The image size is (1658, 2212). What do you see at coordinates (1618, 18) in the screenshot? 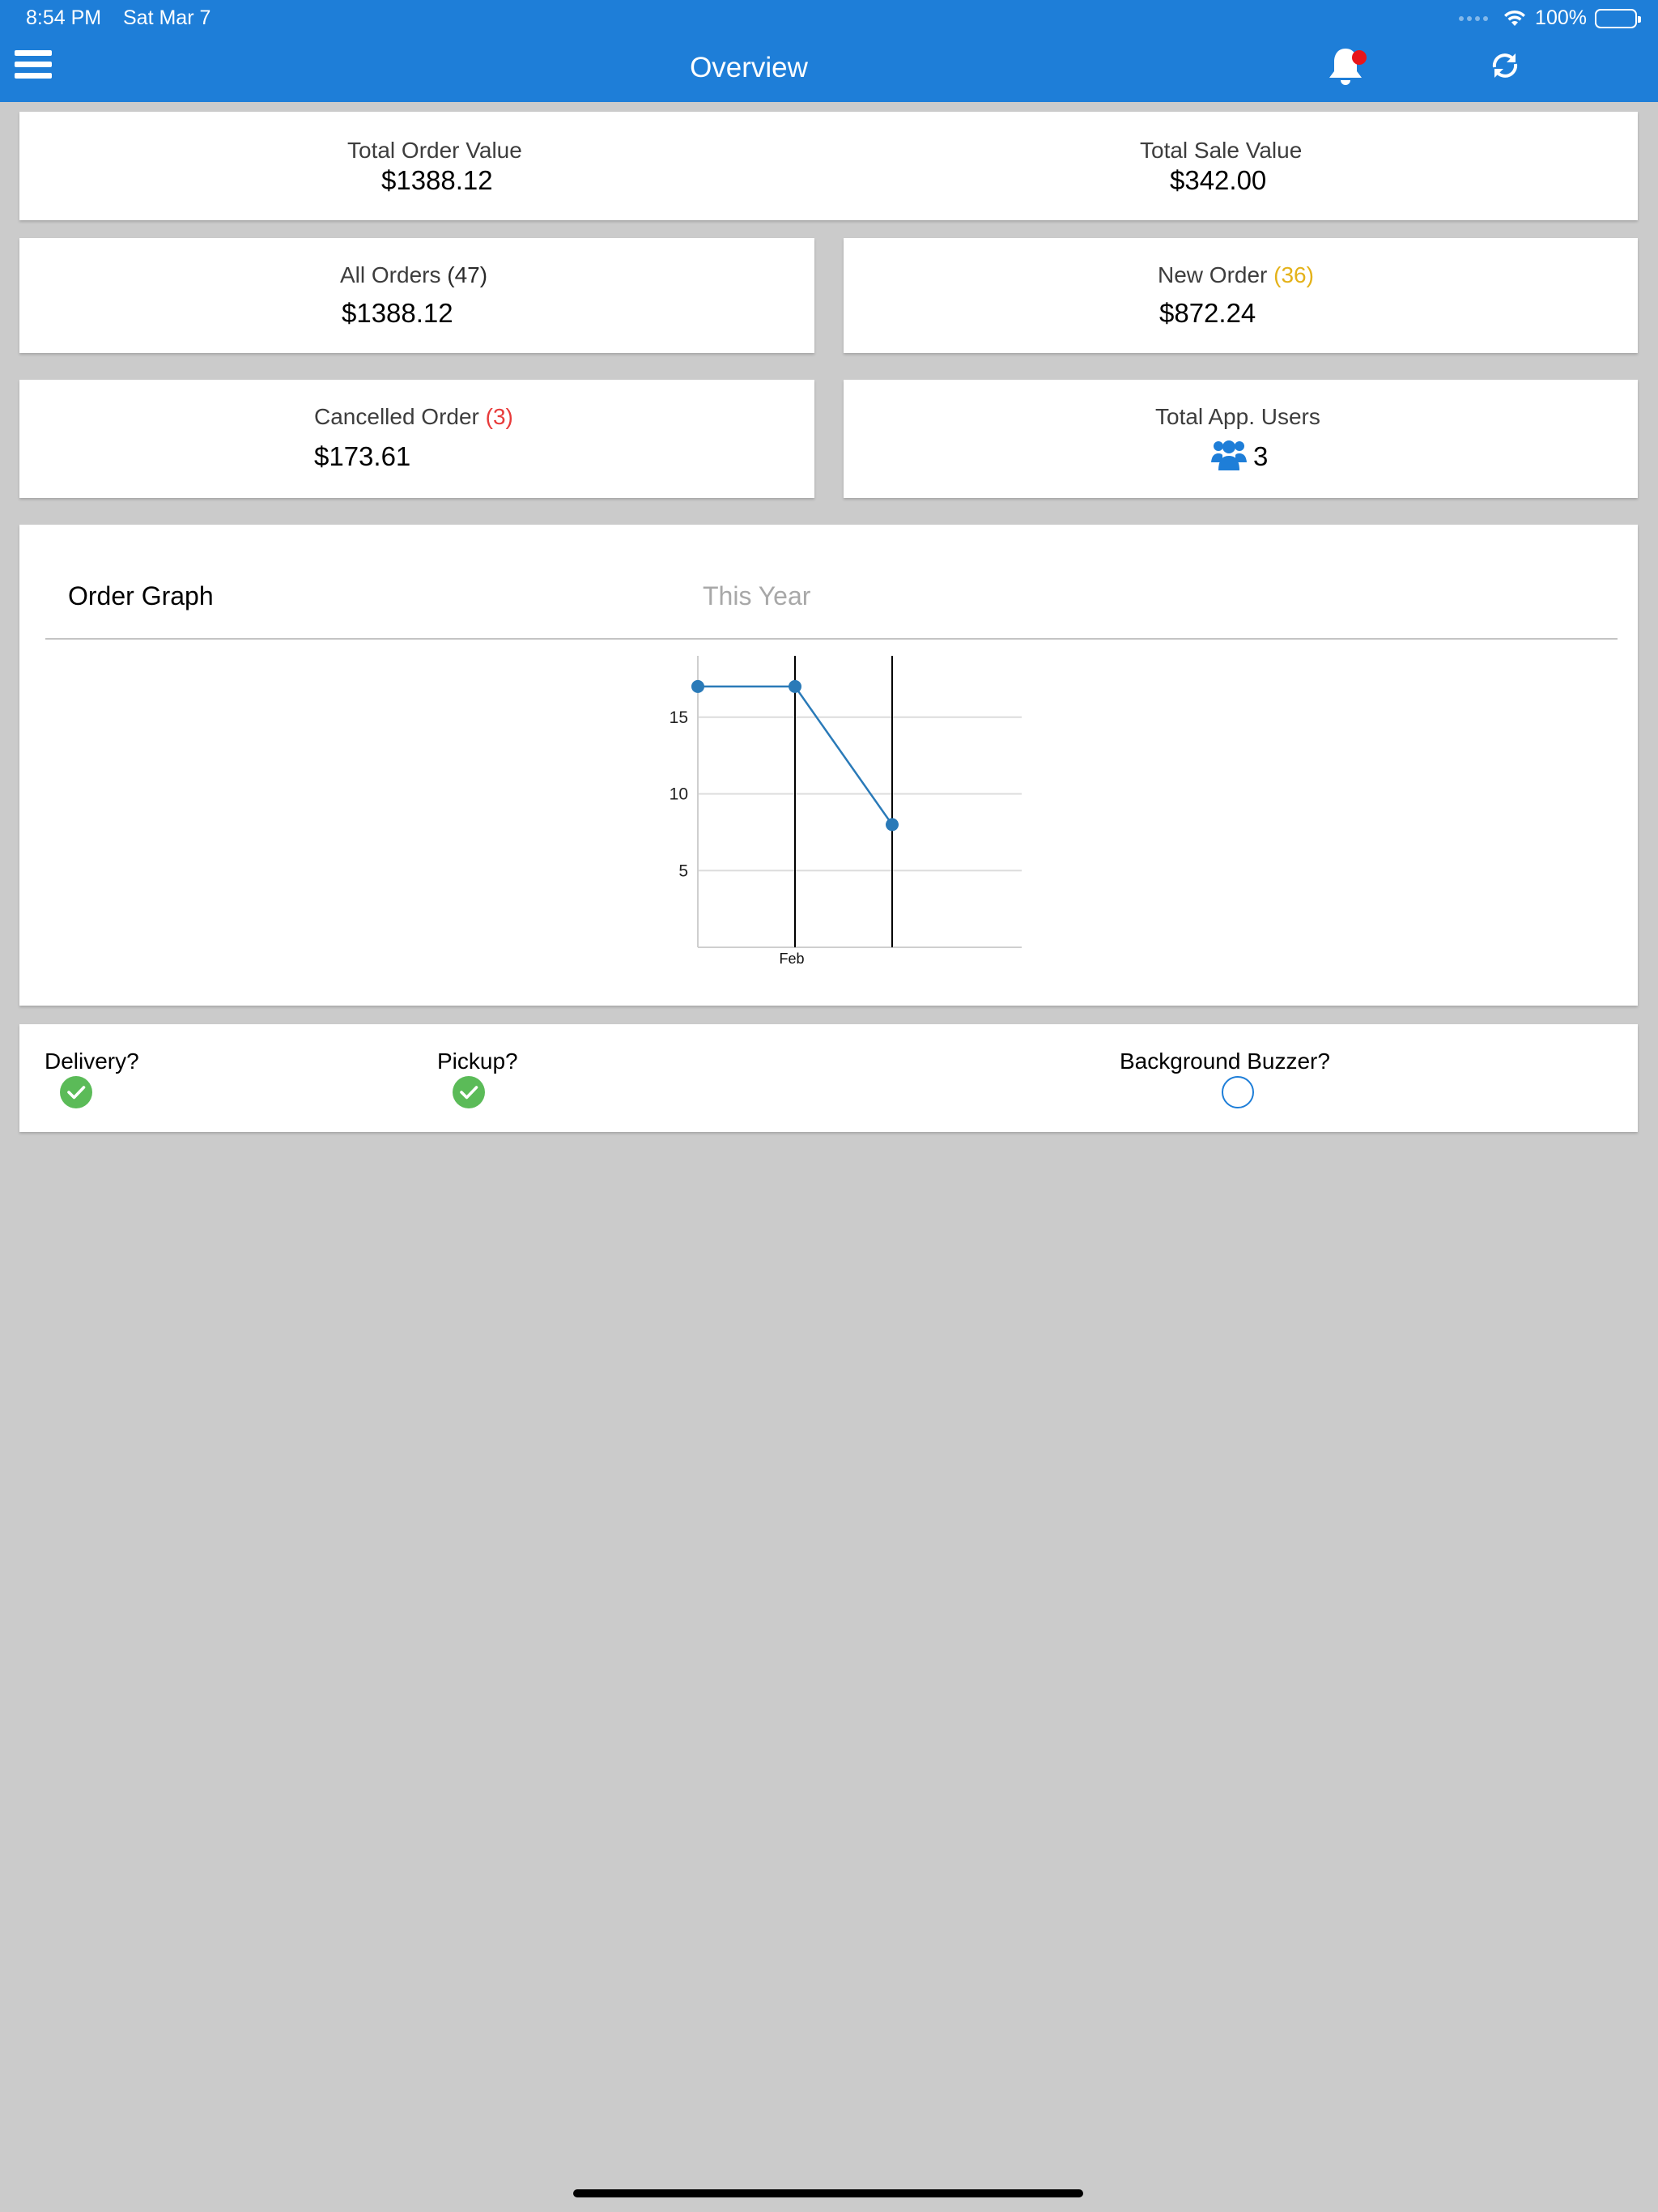
I see `battery-icon` at bounding box center [1618, 18].